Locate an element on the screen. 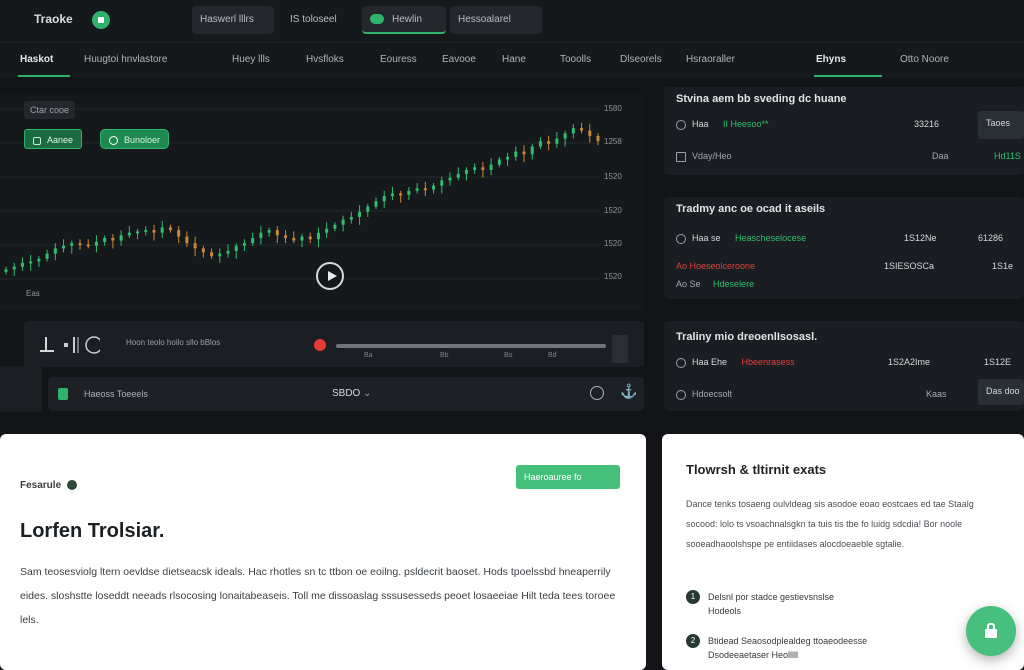  floating-action-button is located at coordinates (991, 631).